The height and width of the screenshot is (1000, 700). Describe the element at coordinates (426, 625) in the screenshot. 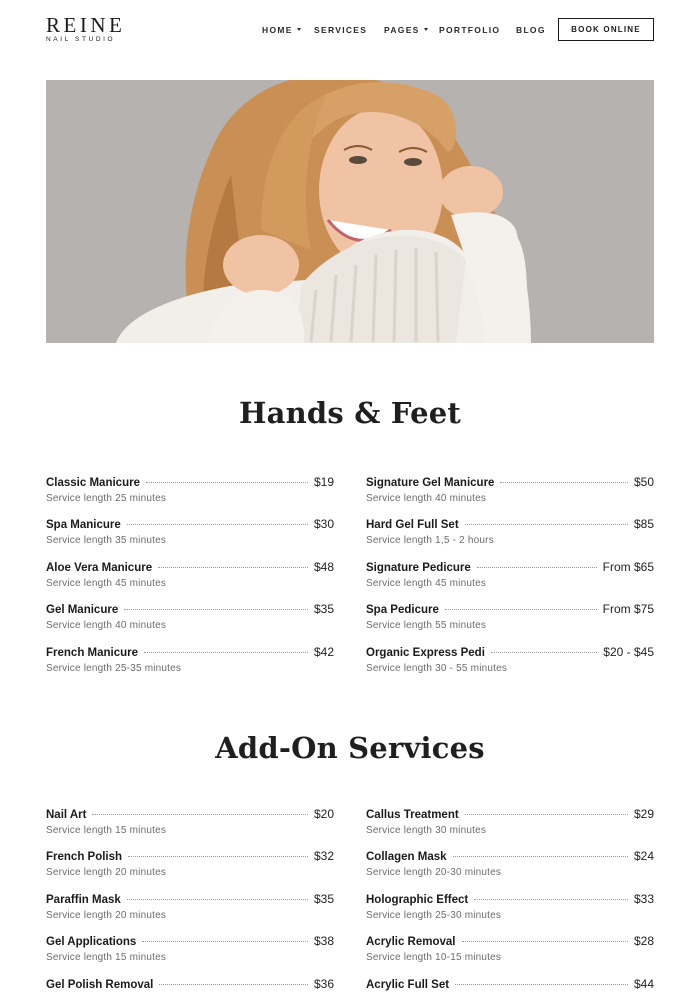

I see `service-length: Service length 55 minutes` at that location.